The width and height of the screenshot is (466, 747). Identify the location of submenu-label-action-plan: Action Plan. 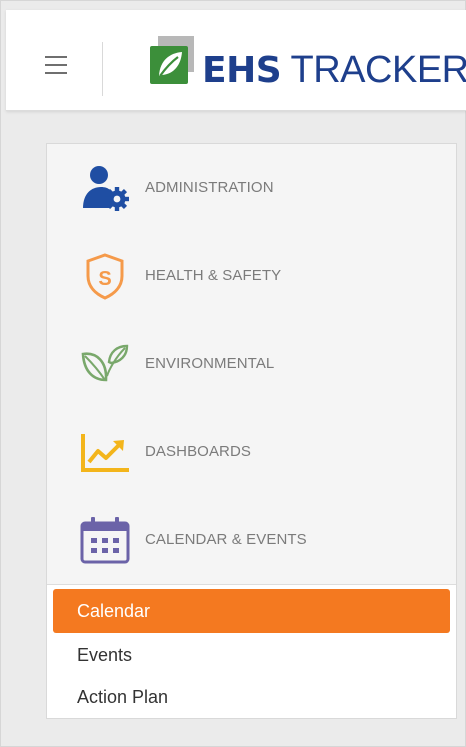
(123, 697).